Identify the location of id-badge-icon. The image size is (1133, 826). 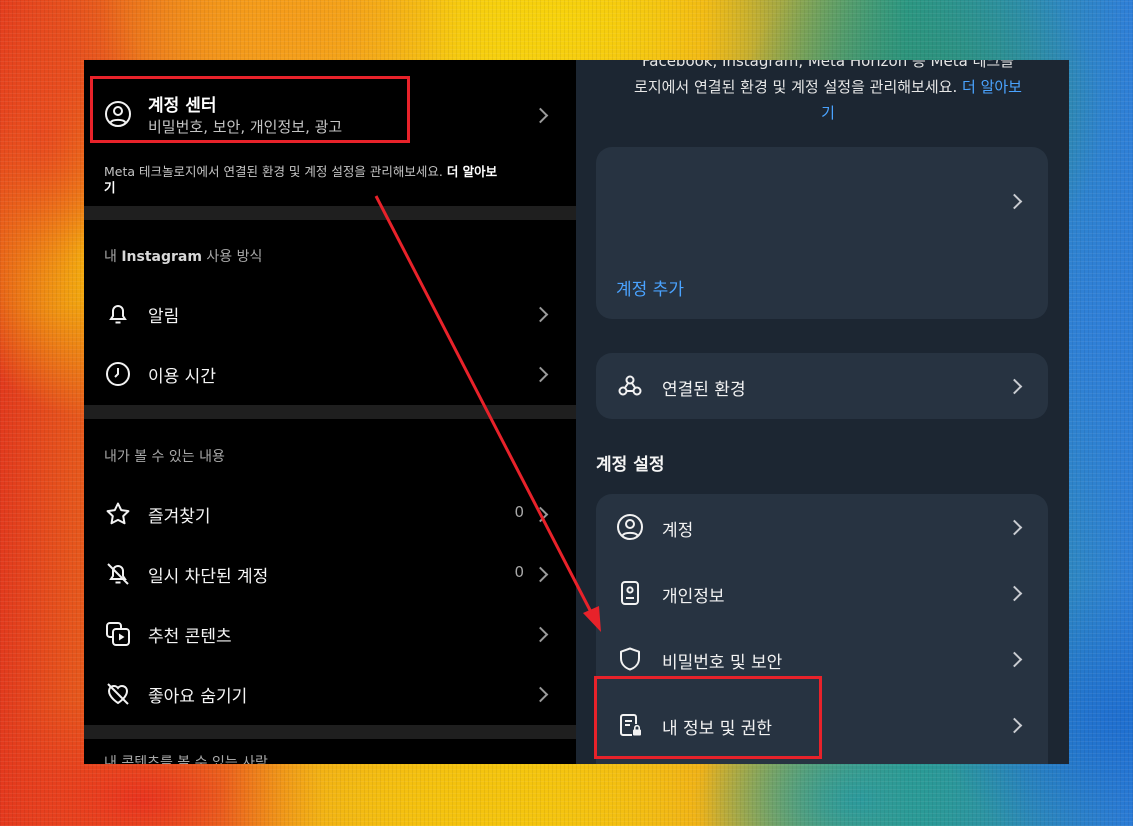
(630, 593).